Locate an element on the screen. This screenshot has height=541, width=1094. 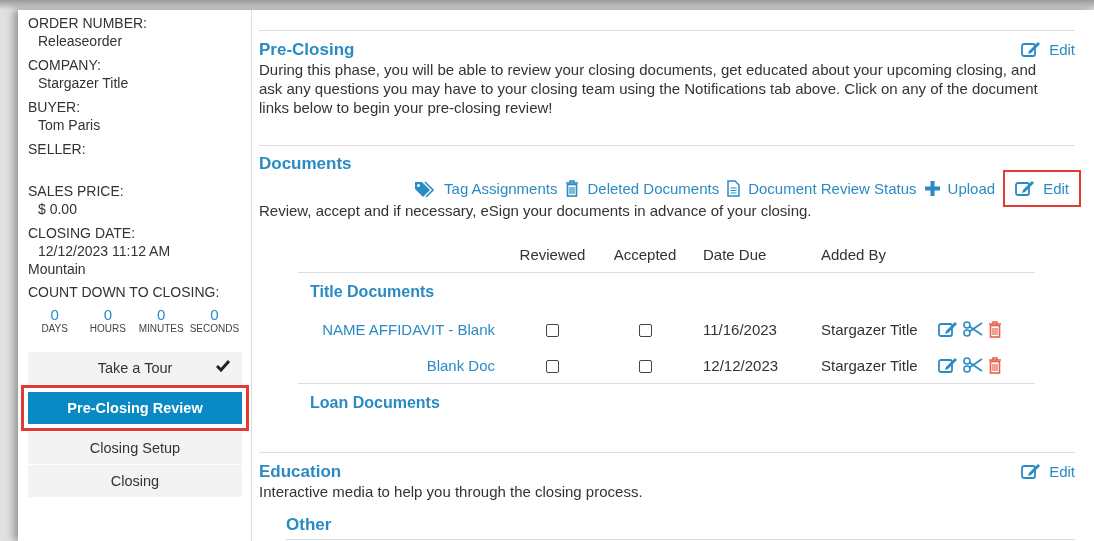
countdown-unit: HOURS is located at coordinates (107, 328).